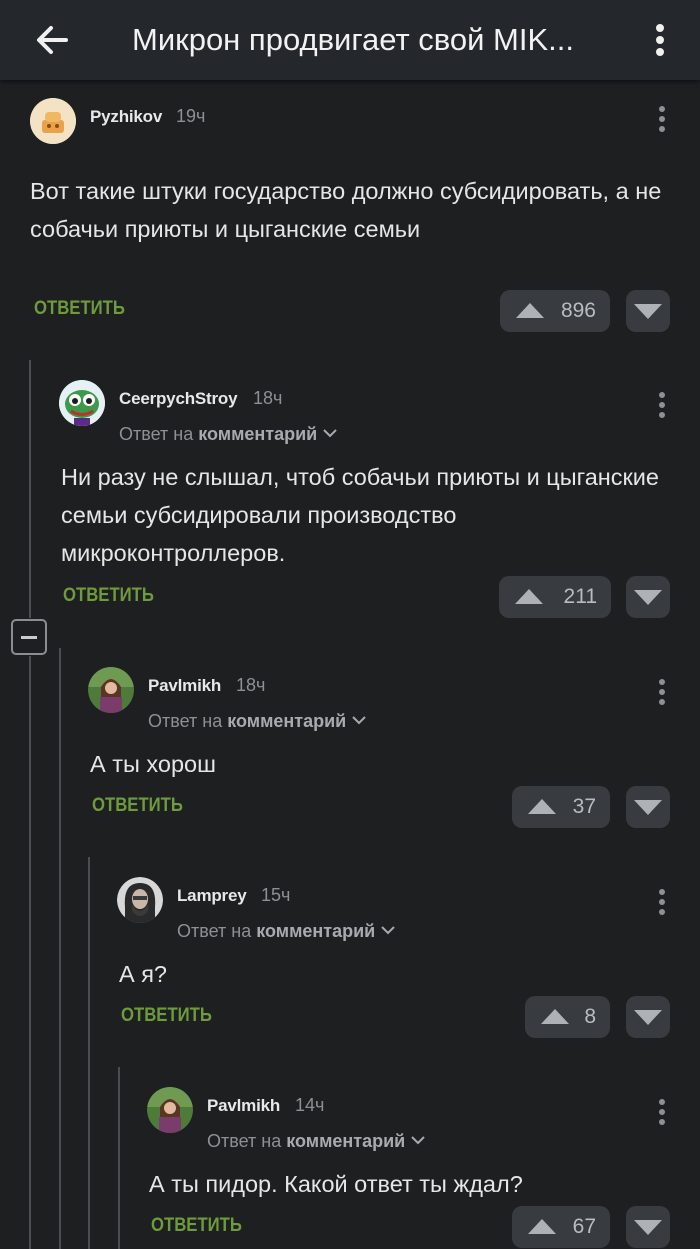 Image resolution: width=700 pixels, height=1249 pixels. Describe the element at coordinates (578, 310) in the screenshot. I see `vote-count: 896` at that location.